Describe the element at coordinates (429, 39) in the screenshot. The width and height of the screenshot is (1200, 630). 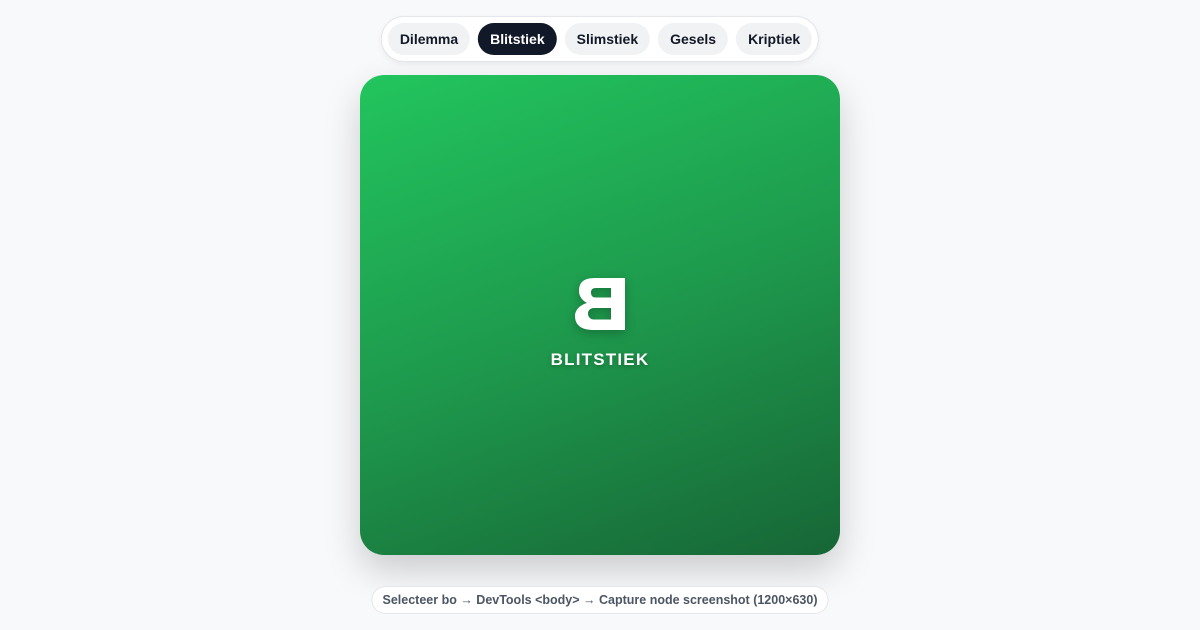
I see `tab-dilemma: Dilemma` at that location.